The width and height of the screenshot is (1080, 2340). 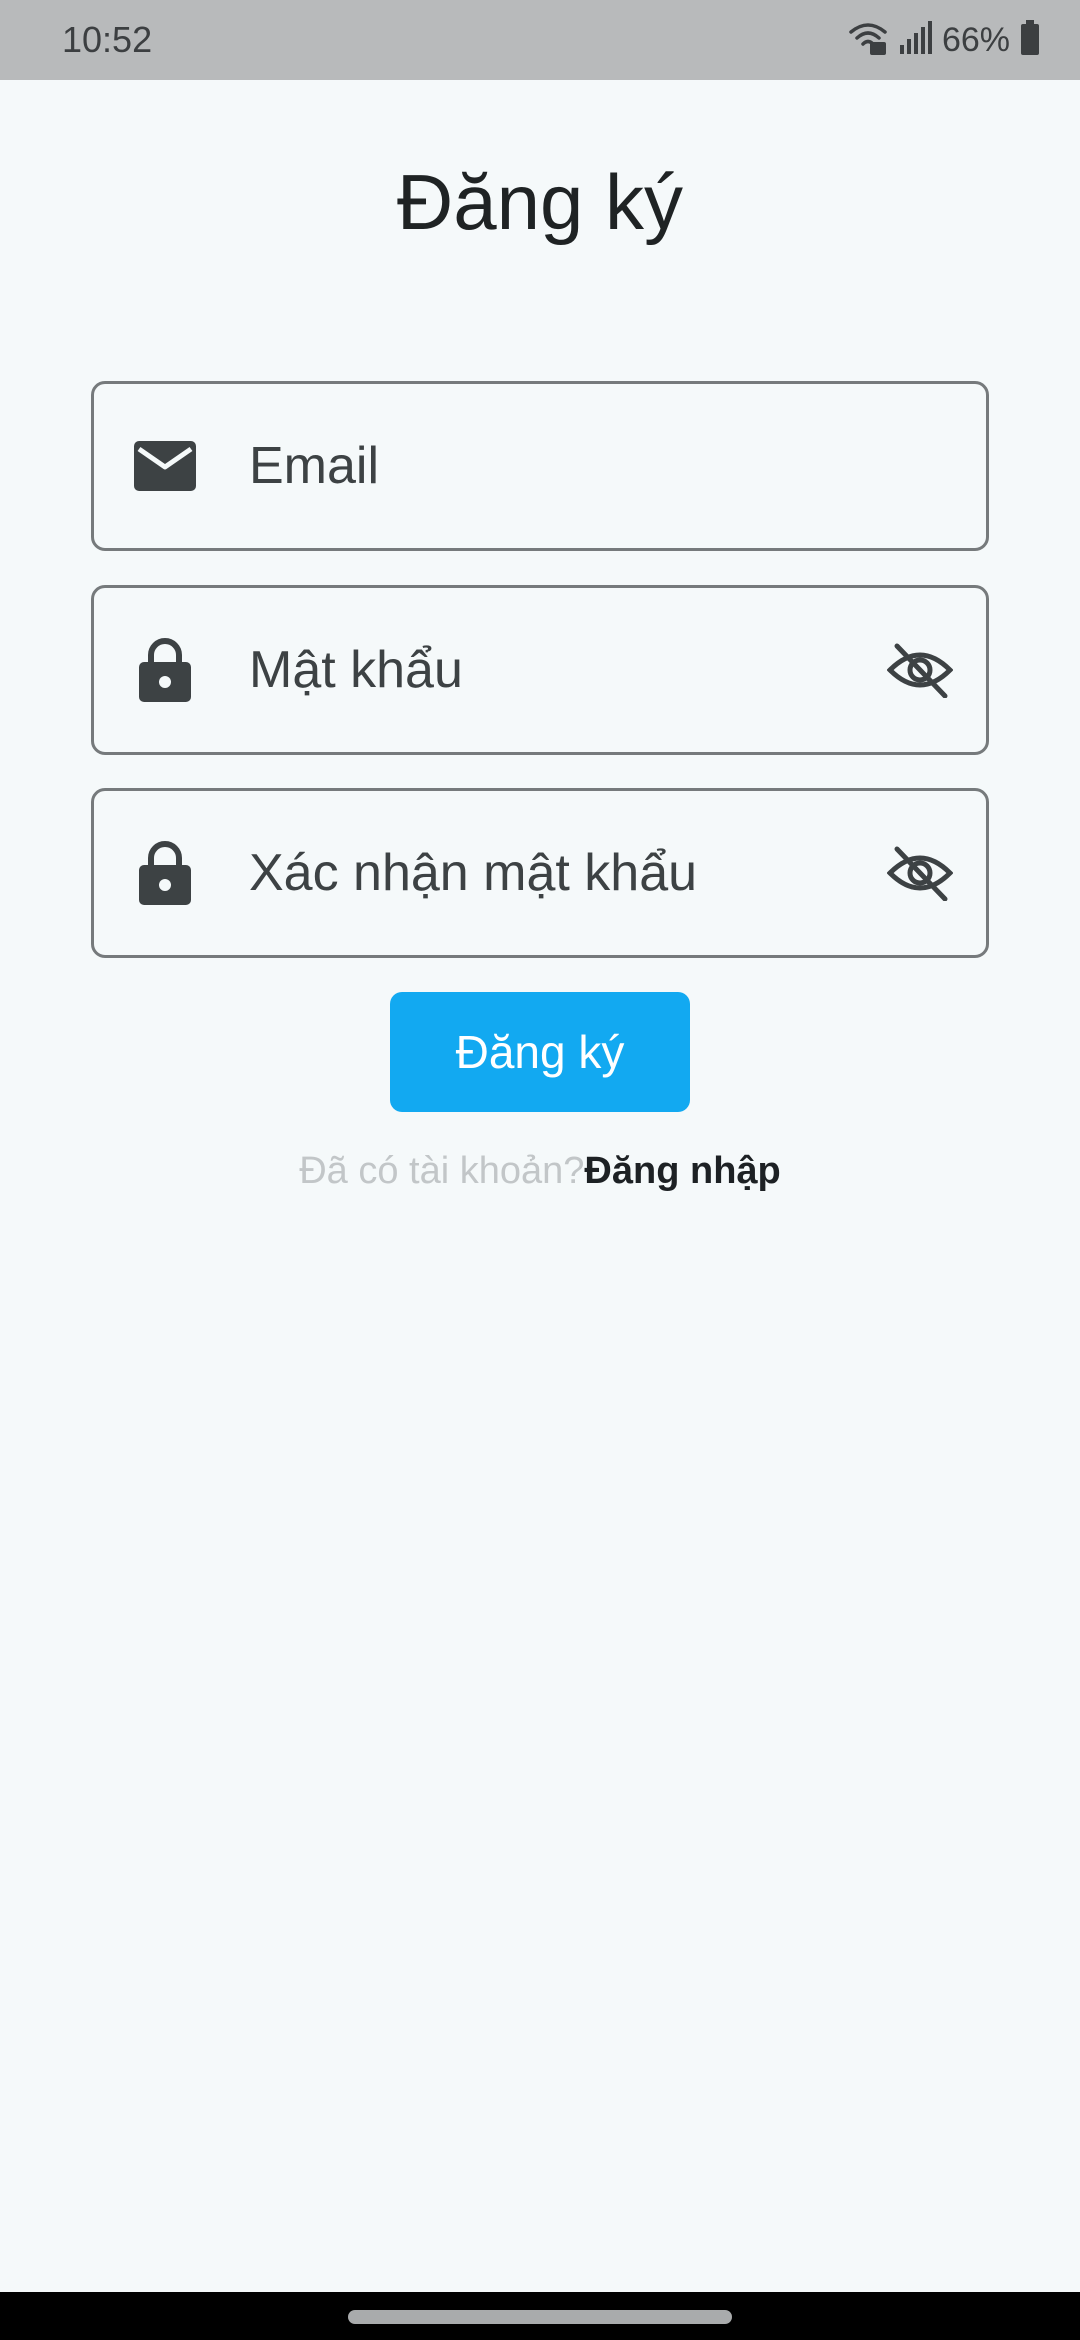 I want to click on status-indicators: 66%, so click(x=944, y=40).